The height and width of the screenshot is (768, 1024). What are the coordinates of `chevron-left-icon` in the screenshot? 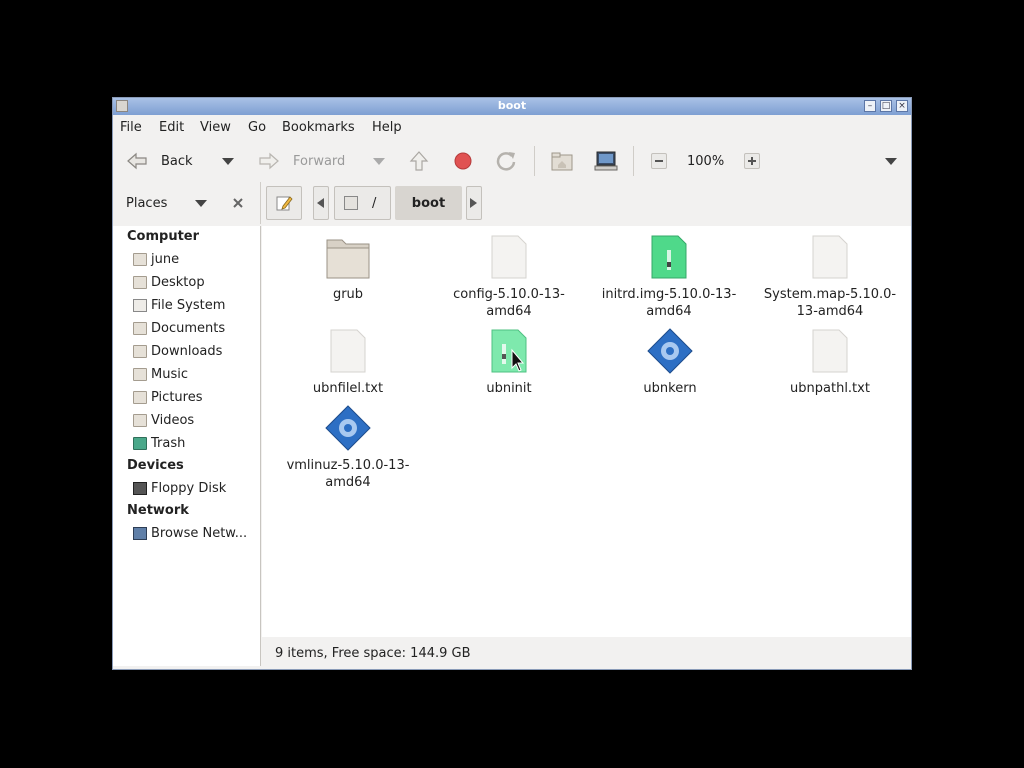 It's located at (321, 203).